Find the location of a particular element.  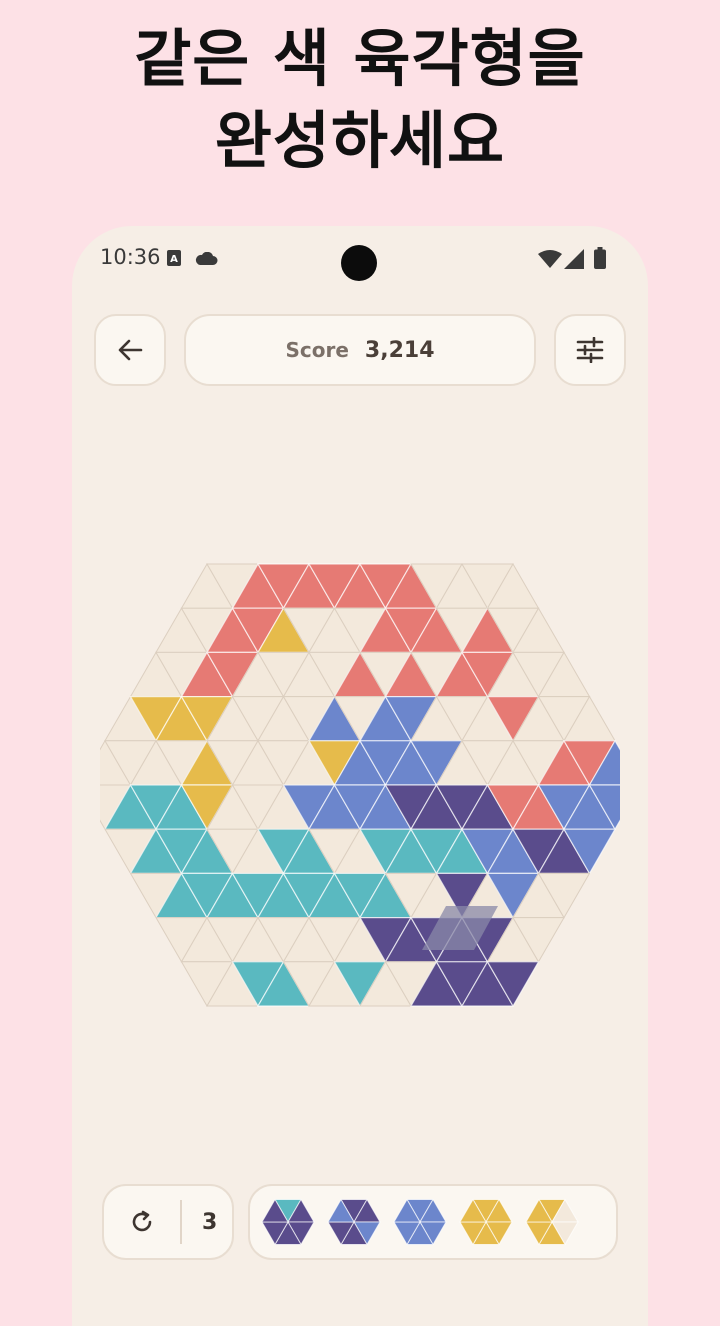

settings-button is located at coordinates (590, 350).